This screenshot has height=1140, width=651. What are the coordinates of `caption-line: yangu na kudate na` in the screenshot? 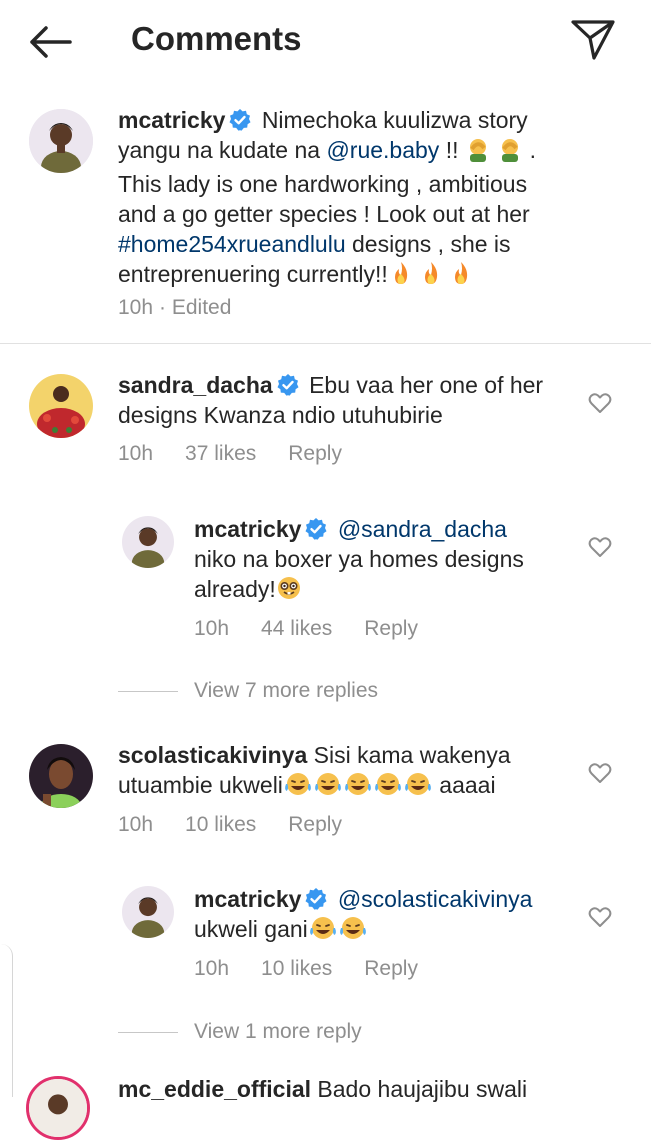 It's located at (222, 150).